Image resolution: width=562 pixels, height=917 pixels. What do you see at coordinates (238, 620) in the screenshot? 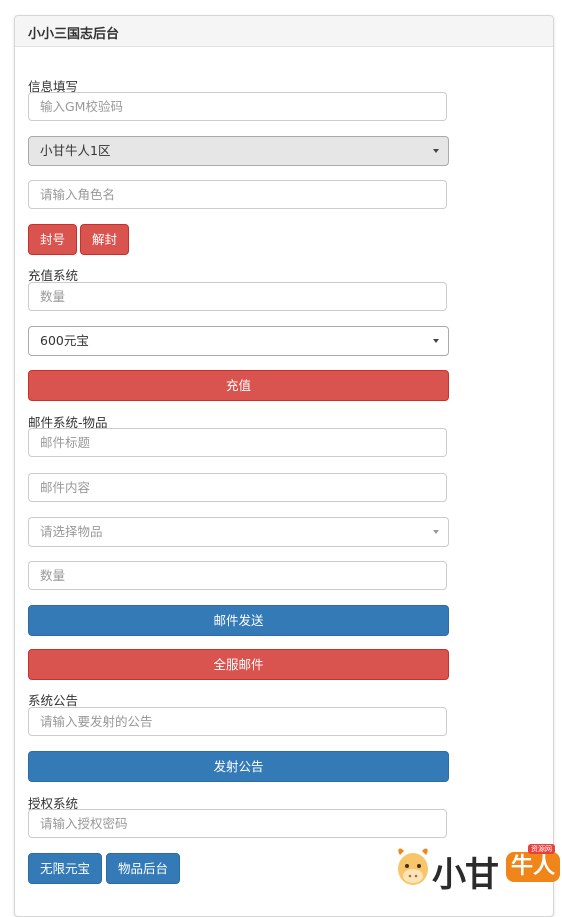
I see `send-mail-button: 邮件发送` at bounding box center [238, 620].